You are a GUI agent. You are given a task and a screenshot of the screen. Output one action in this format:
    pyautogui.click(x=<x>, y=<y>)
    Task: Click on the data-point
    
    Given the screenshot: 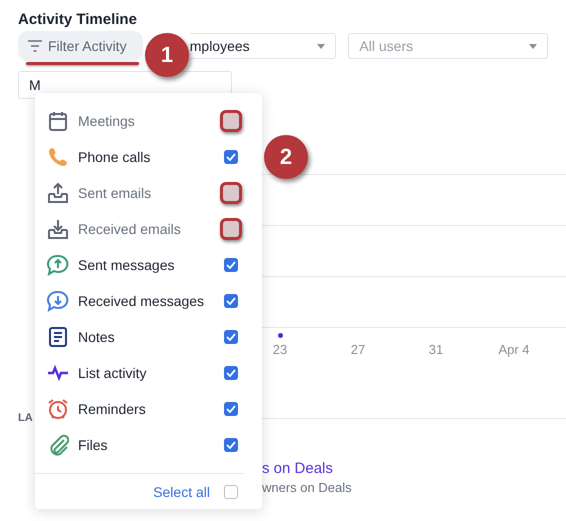 What is the action you would take?
    pyautogui.click(x=280, y=335)
    